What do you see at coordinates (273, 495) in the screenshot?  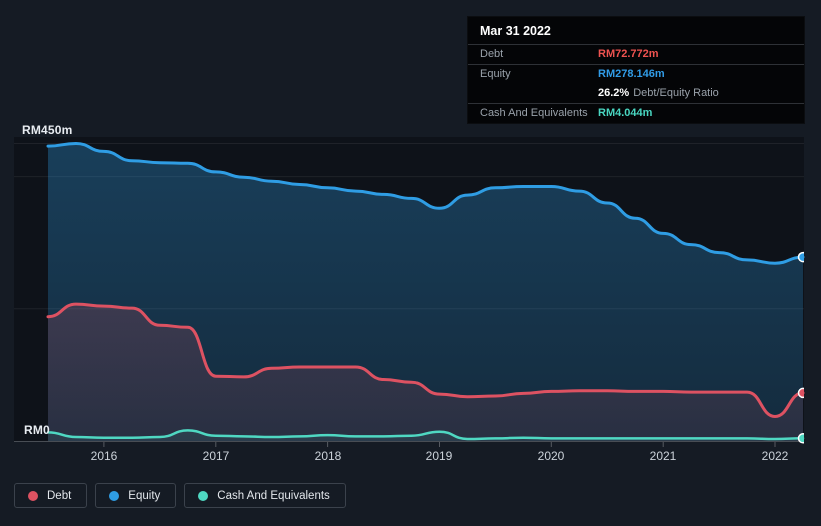 I see `legend-cash-label: Cash And Equivalents` at bounding box center [273, 495].